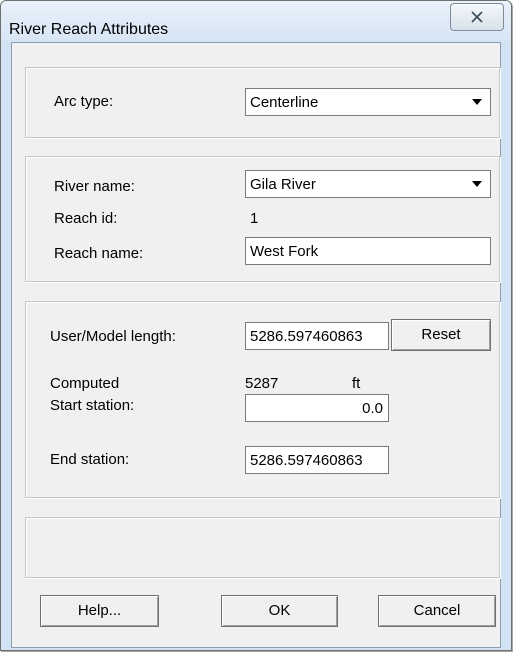 The height and width of the screenshot is (657, 517). Describe the element at coordinates (283, 184) in the screenshot. I see `river-name-value: Gila River` at that location.